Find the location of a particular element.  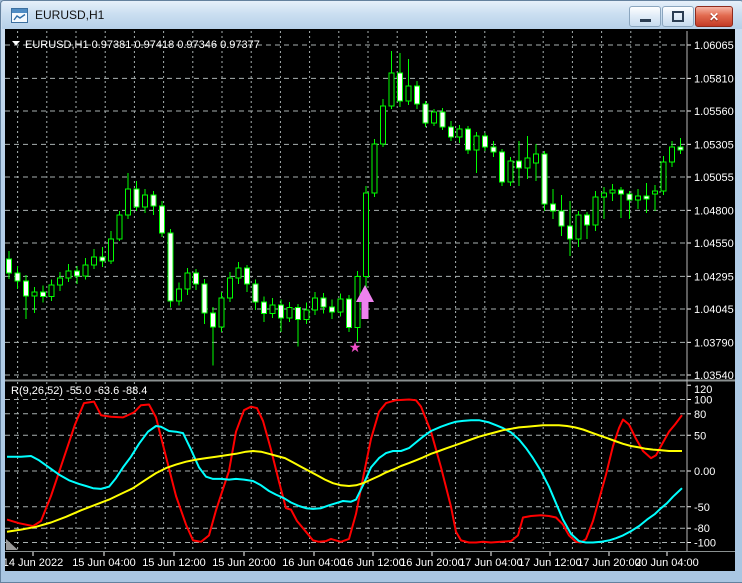

time-tick-label: 15 Jun 04:00 is located at coordinates (104, 563).